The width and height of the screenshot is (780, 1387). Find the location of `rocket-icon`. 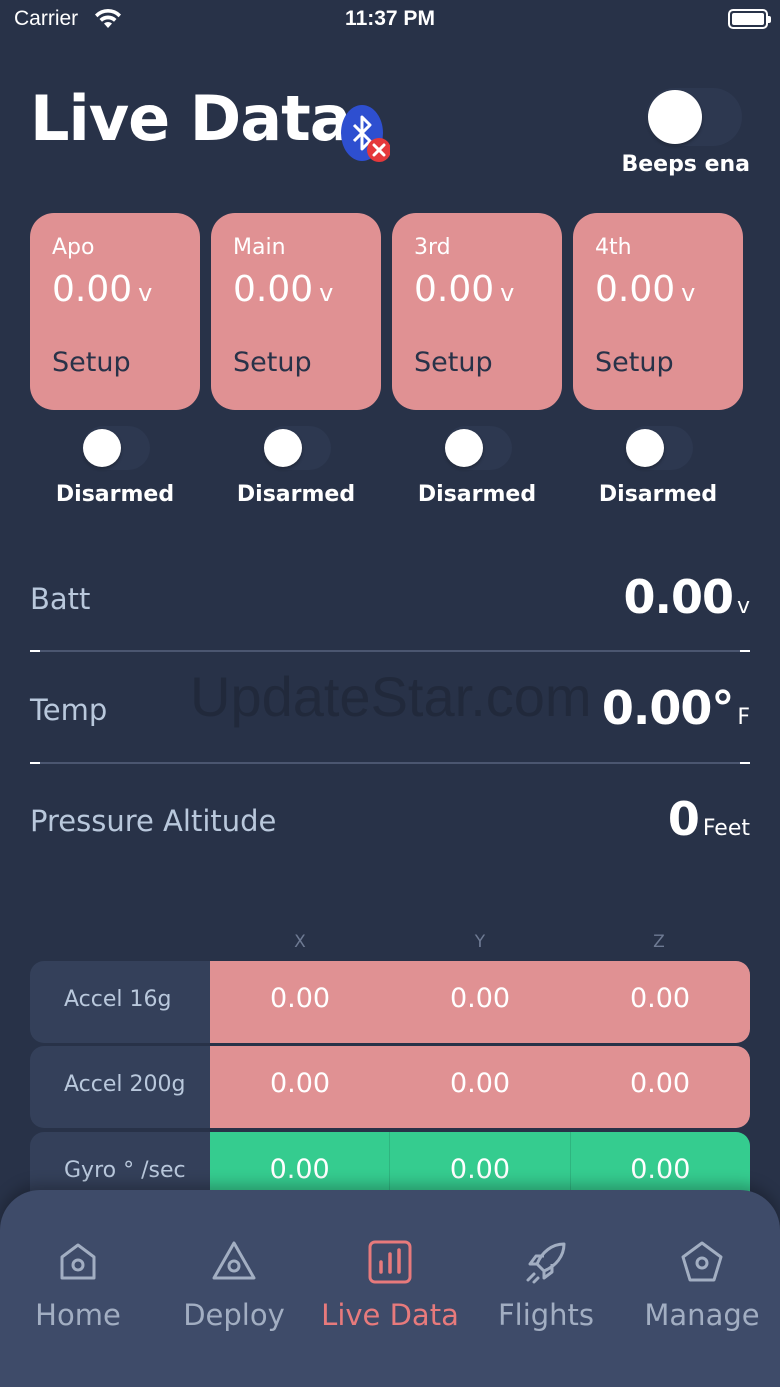

rocket-icon is located at coordinates (546, 1263).